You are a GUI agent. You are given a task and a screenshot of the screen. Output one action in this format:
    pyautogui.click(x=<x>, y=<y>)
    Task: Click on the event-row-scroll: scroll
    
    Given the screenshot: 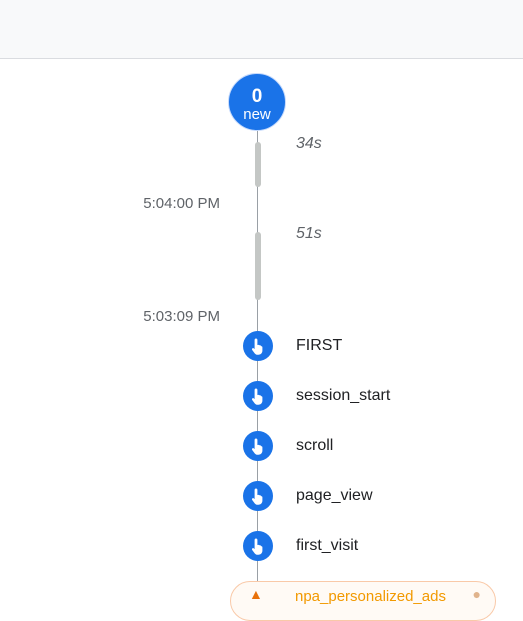 What is the action you would take?
    pyautogui.click(x=373, y=446)
    